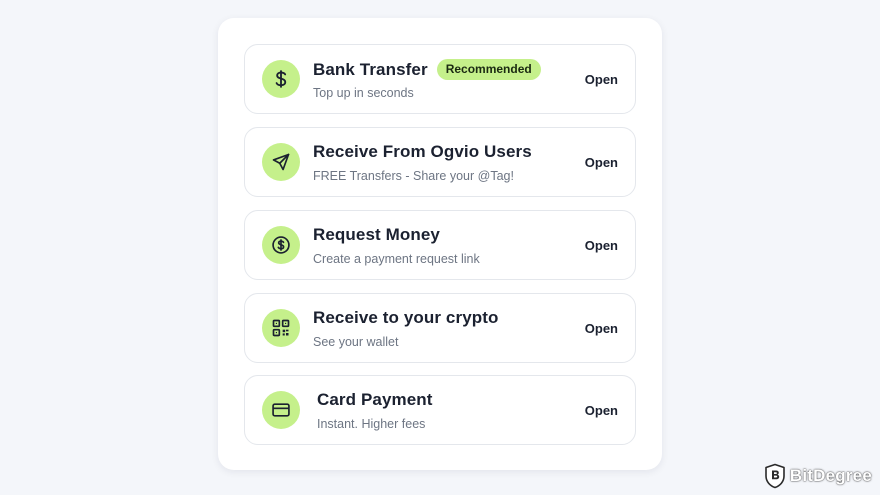 The width and height of the screenshot is (880, 495). Describe the element at coordinates (356, 342) in the screenshot. I see `option-subtitle: See your wallet` at that location.